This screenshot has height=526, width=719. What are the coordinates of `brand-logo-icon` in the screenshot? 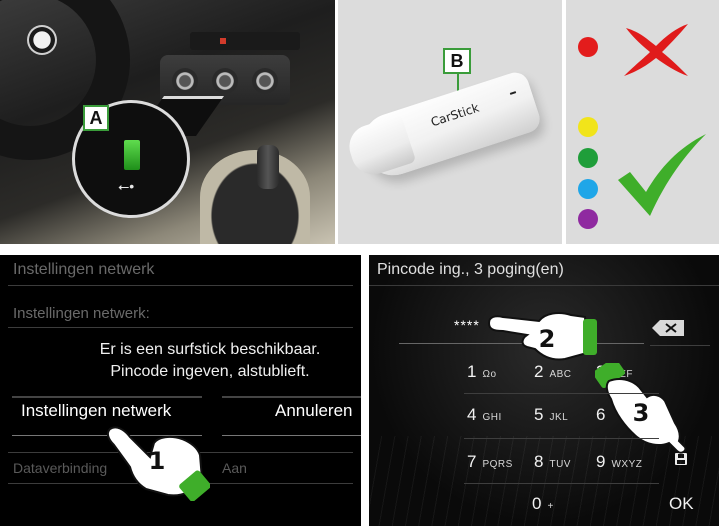 It's located at (42, 40).